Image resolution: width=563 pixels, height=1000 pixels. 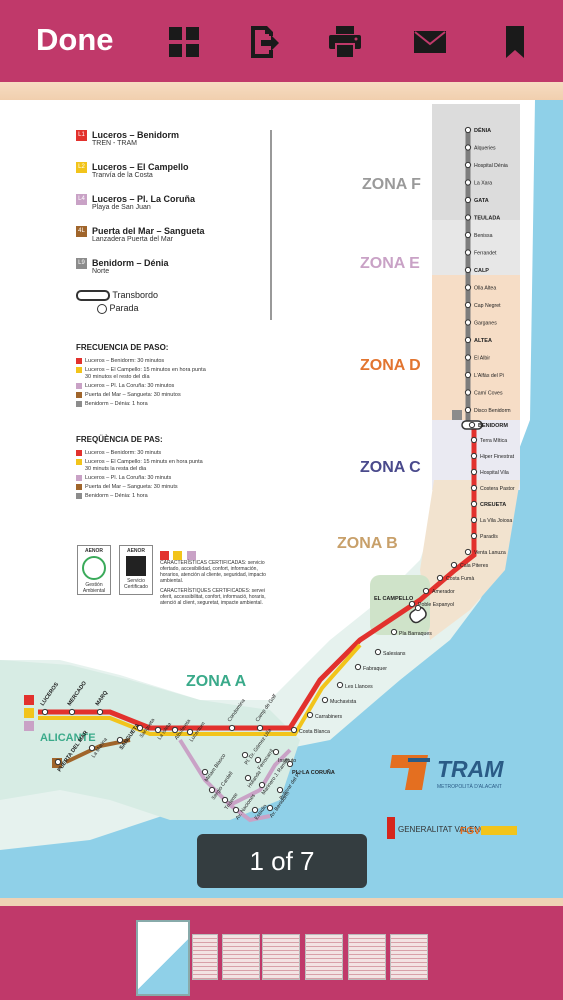 What do you see at coordinates (122, 347) in the screenshot?
I see `frequency-title: FRECUENCIA DE PASO:` at bounding box center [122, 347].